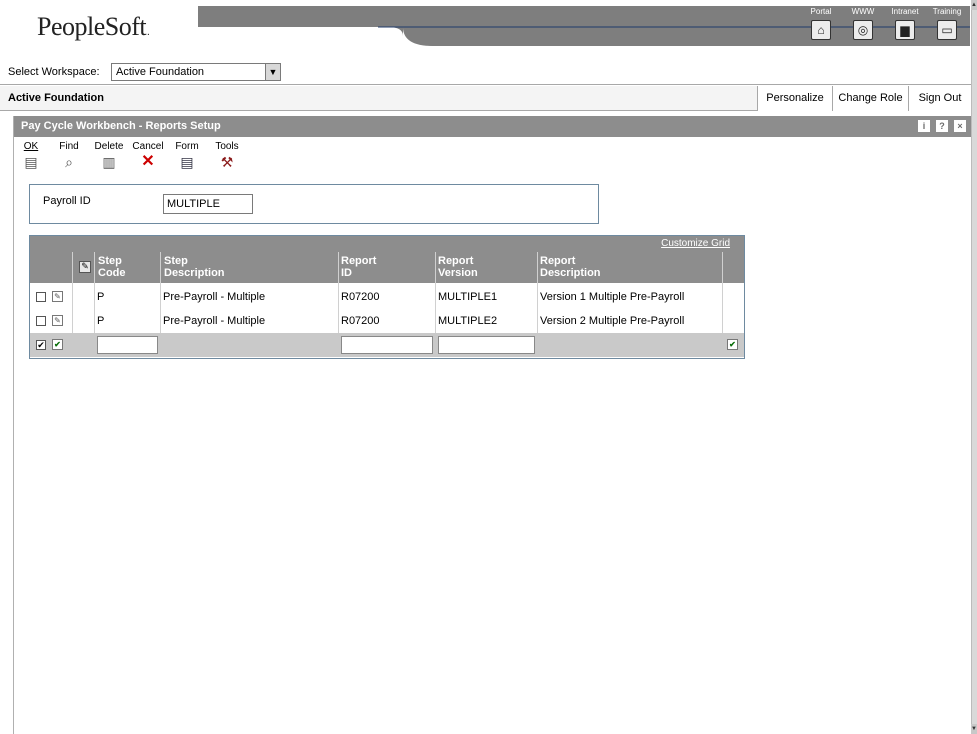 This screenshot has width=977, height=734. What do you see at coordinates (870, 98) in the screenshot?
I see `change-role-button: Change Role` at bounding box center [870, 98].